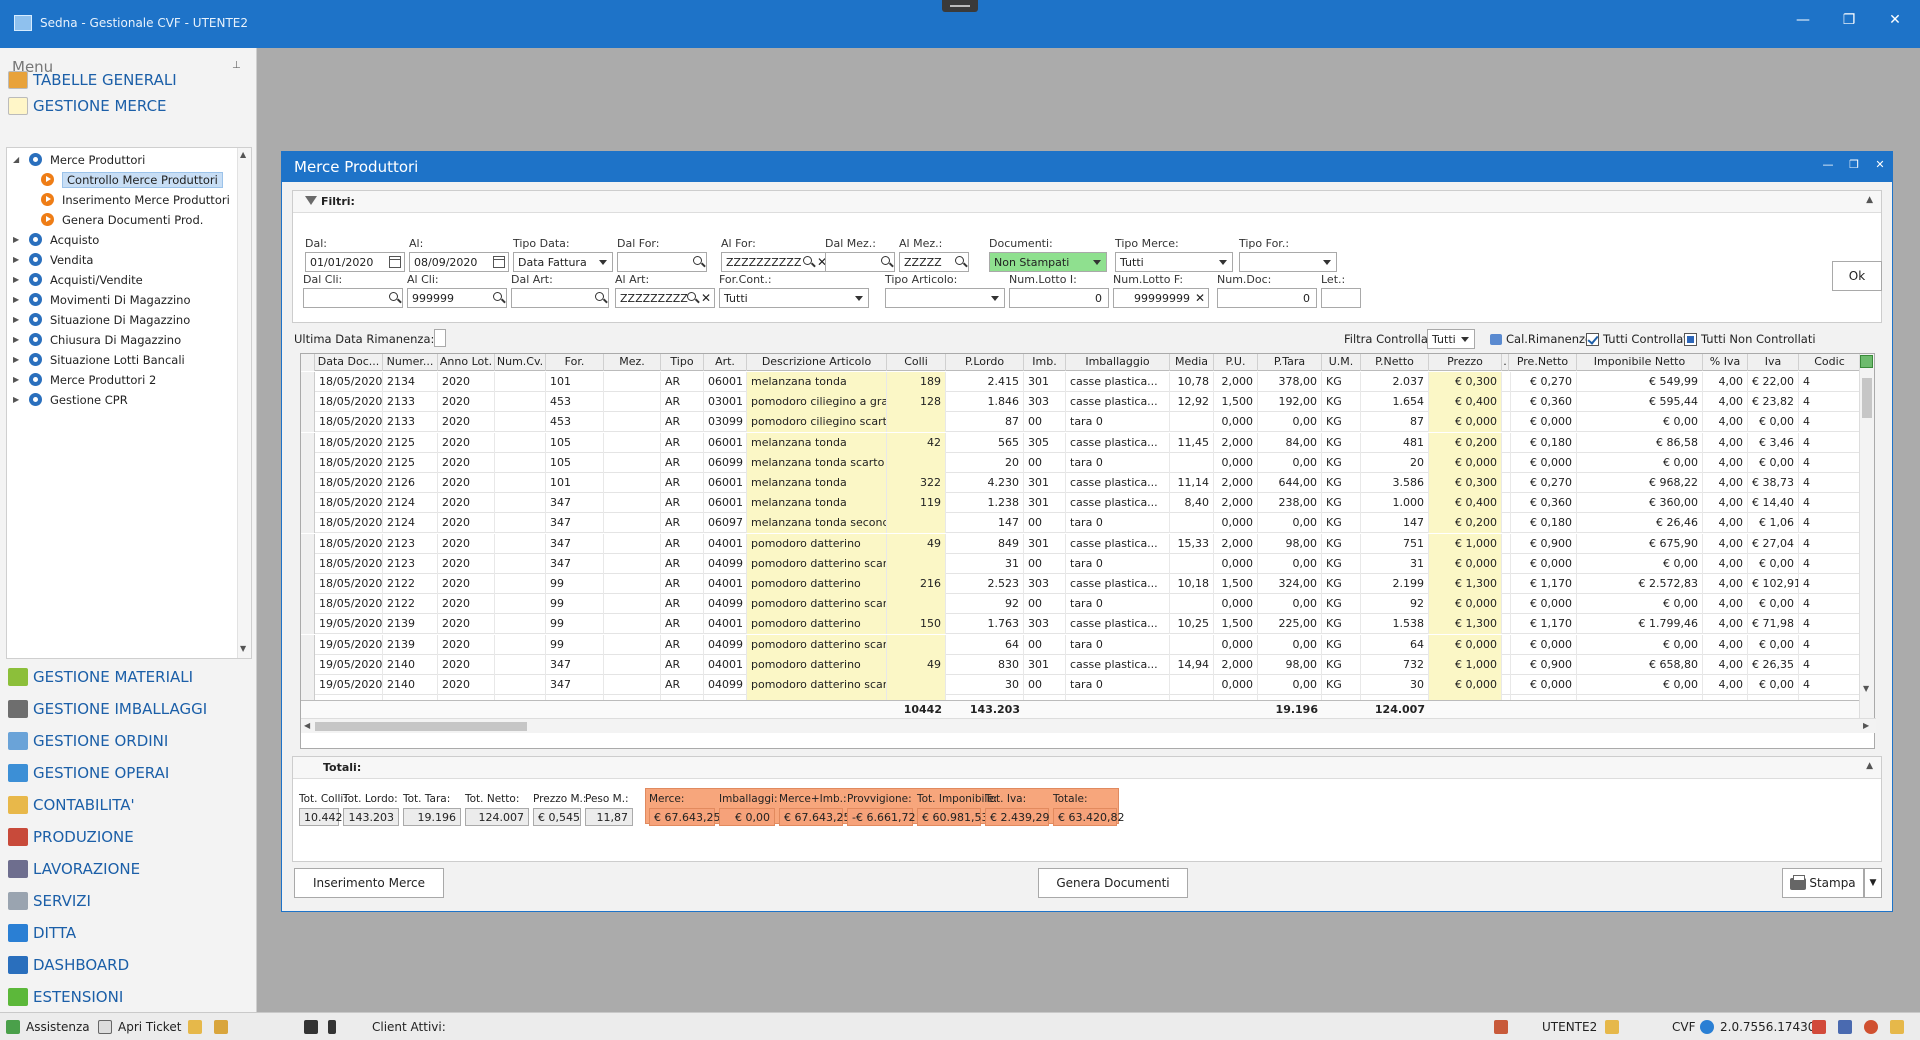 The width and height of the screenshot is (1920, 1040). Describe the element at coordinates (88, 773) in the screenshot. I see `section-gestione-operai: GESTIONE OPERAI` at that location.